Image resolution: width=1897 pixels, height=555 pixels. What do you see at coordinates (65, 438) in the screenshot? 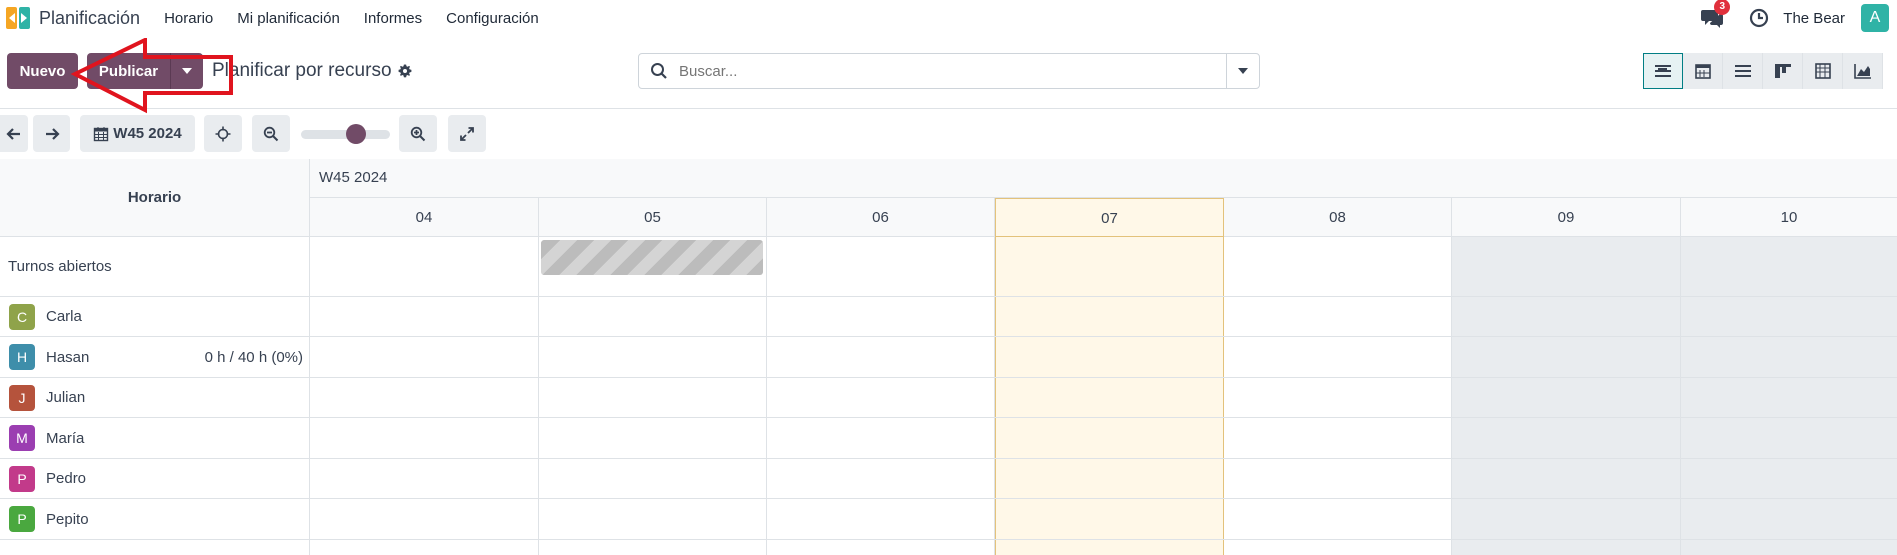
I see `resource-name: María` at bounding box center [65, 438].